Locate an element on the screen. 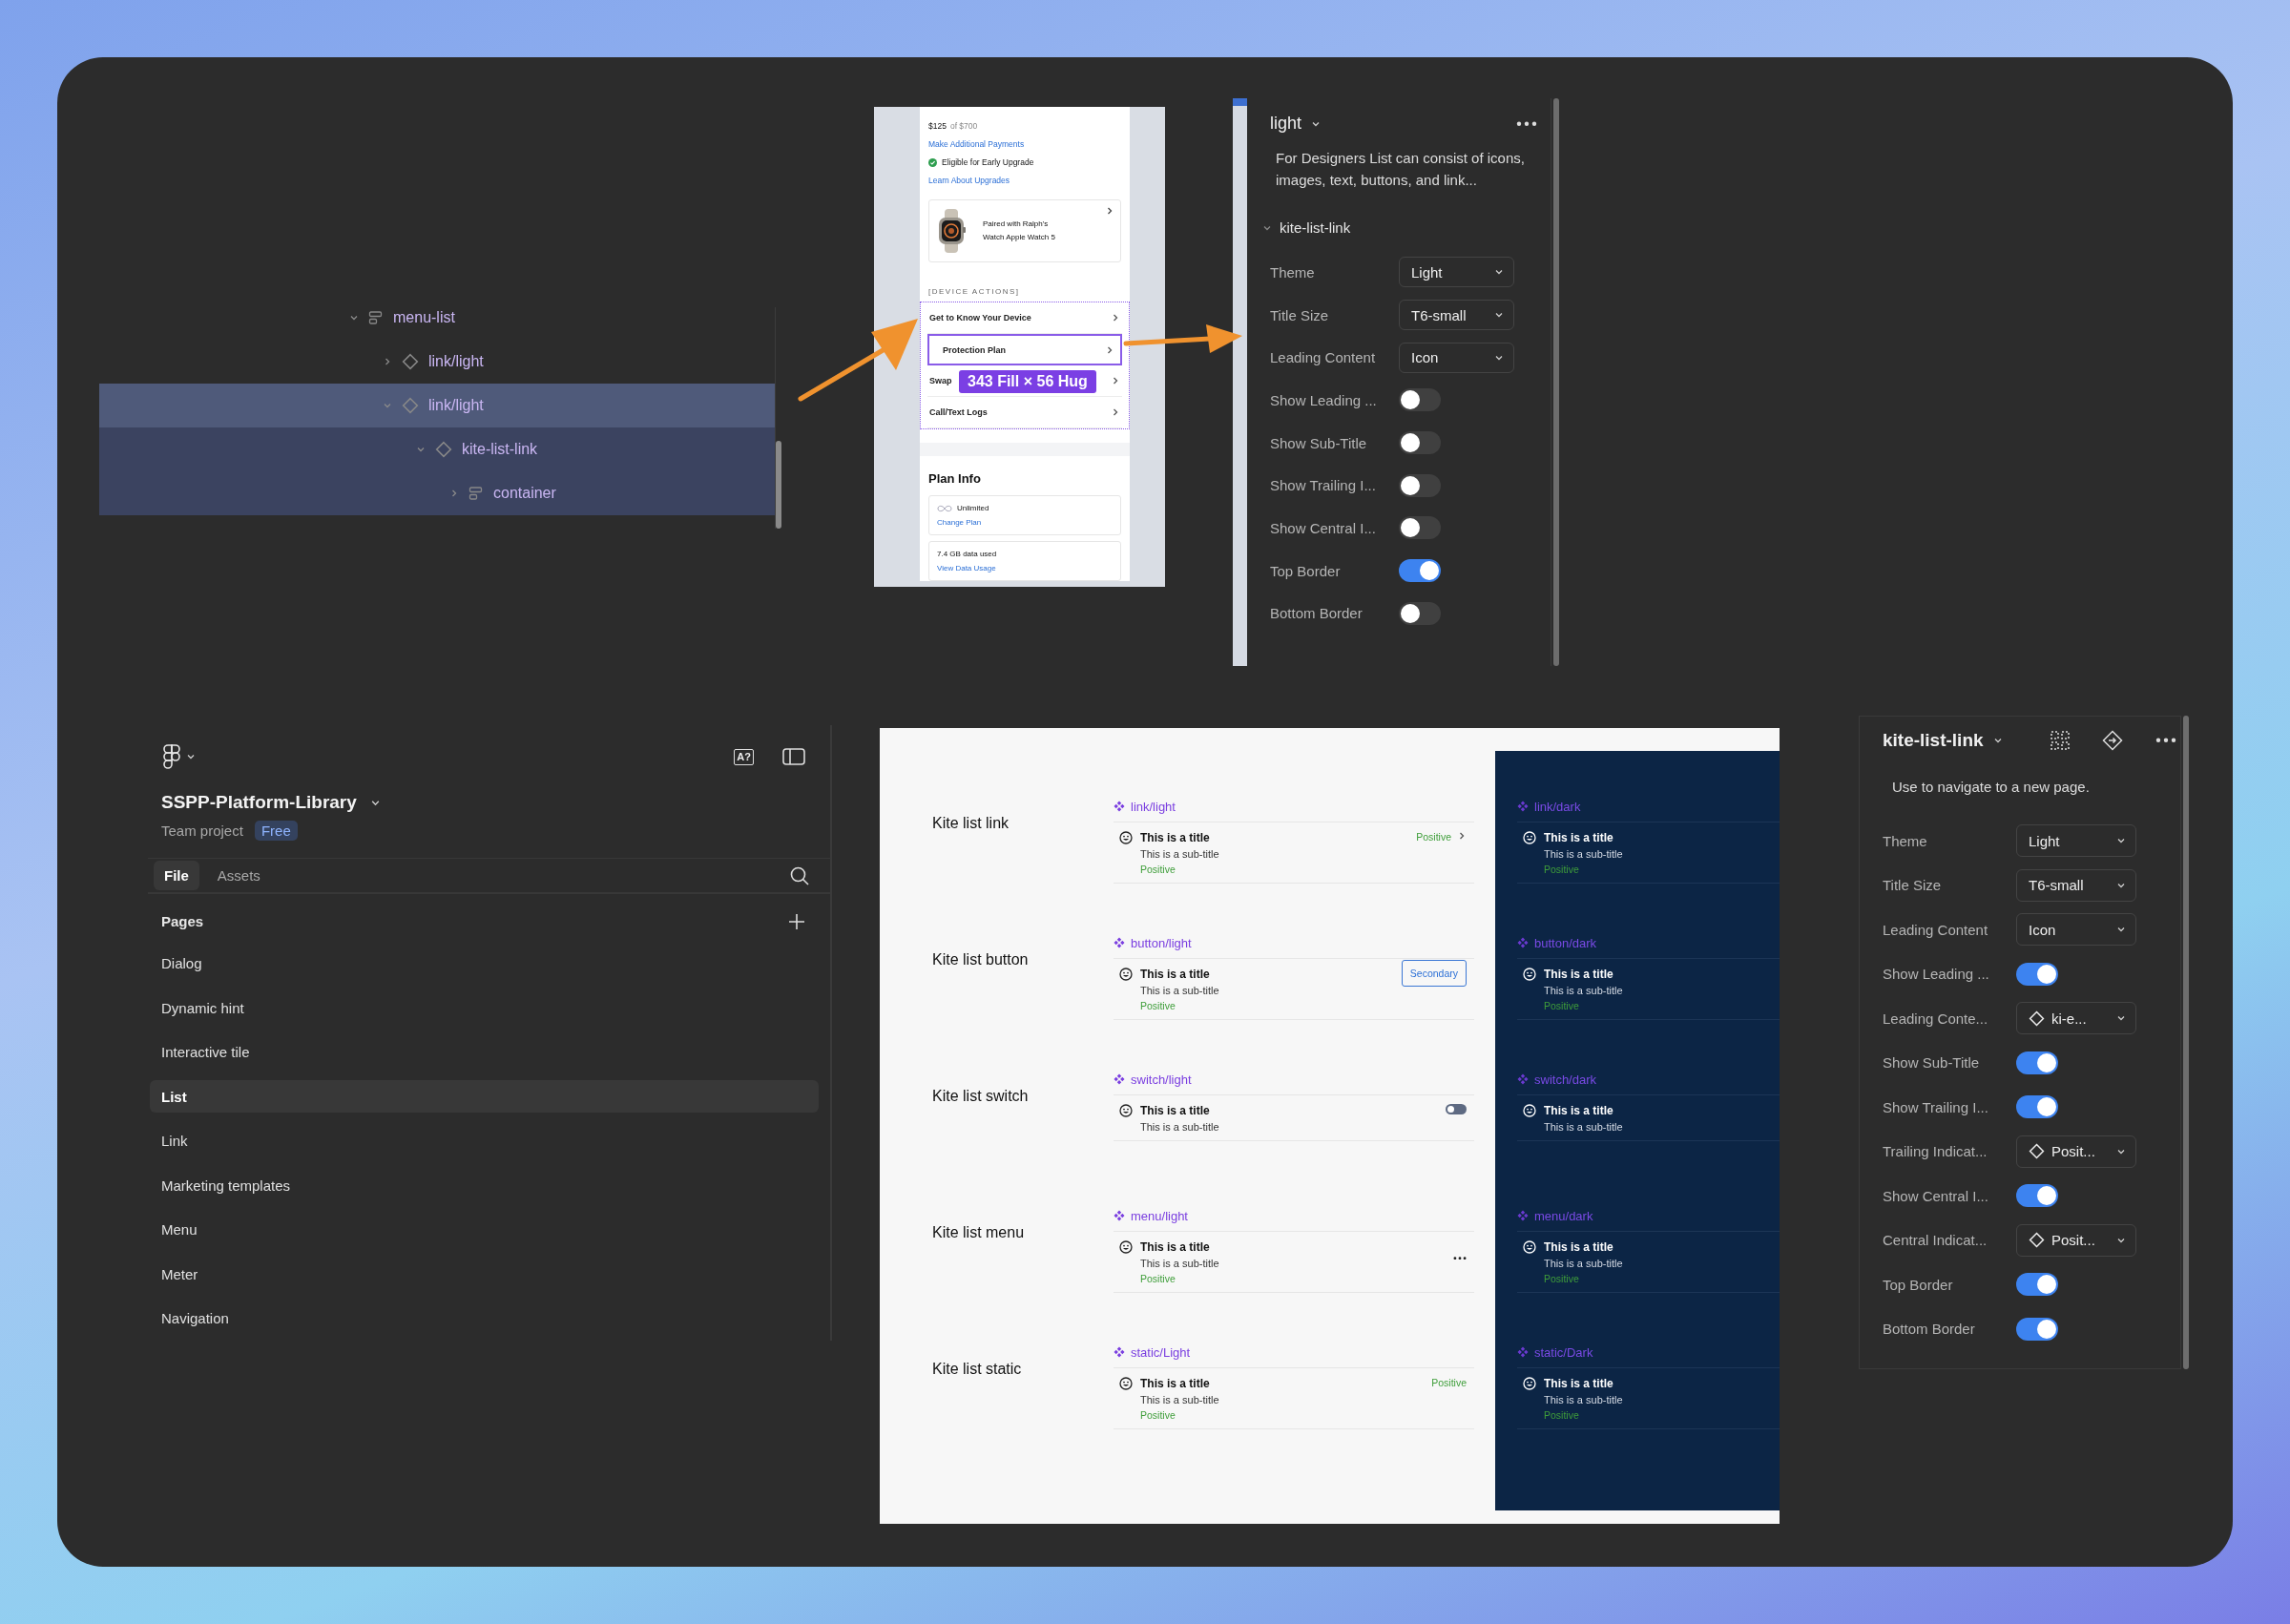 The image size is (2290, 1624). tab: Assets is located at coordinates (239, 876).